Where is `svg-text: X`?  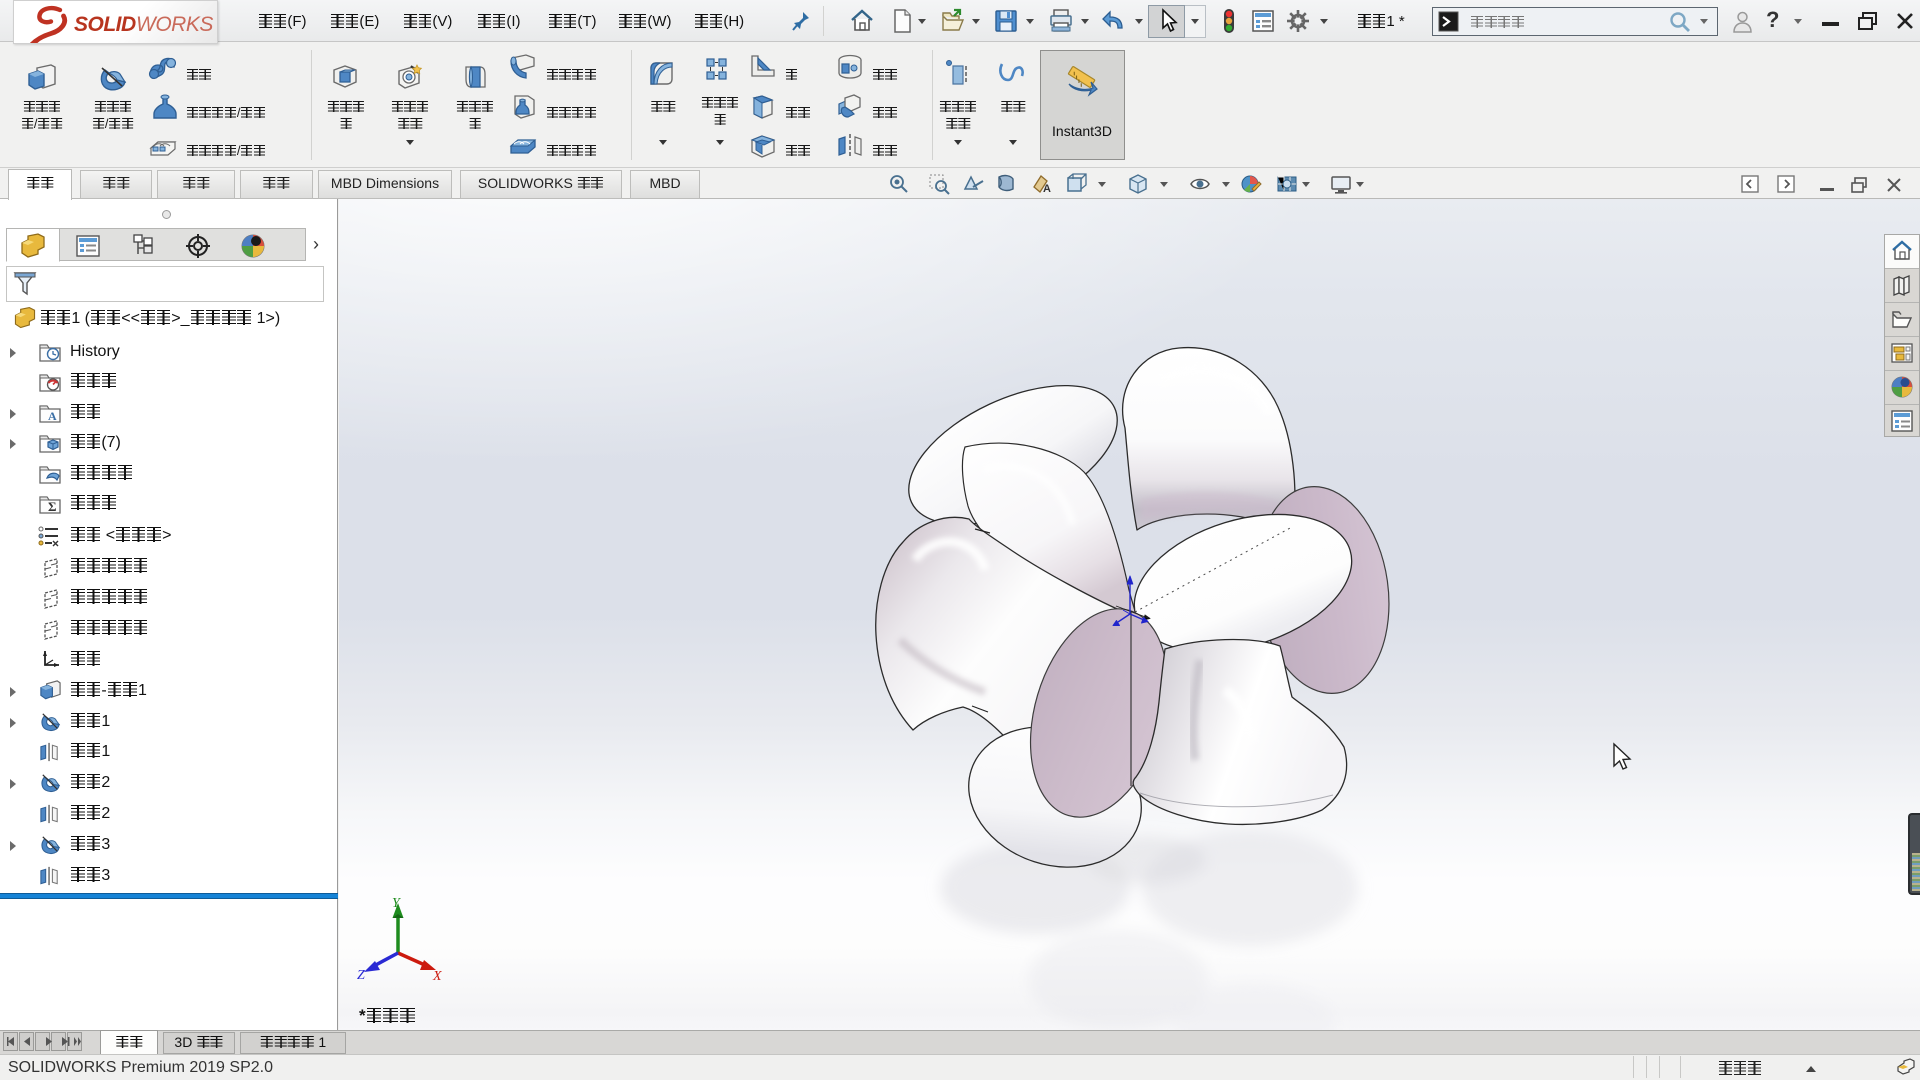
svg-text: X is located at coordinates (437, 975).